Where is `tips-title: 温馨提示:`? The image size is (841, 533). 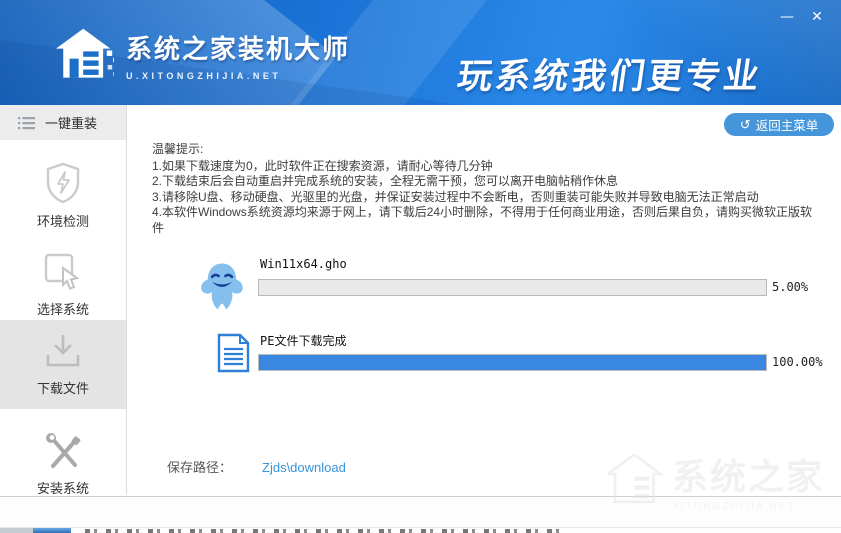 tips-title: 温馨提示: is located at coordinates (178, 149).